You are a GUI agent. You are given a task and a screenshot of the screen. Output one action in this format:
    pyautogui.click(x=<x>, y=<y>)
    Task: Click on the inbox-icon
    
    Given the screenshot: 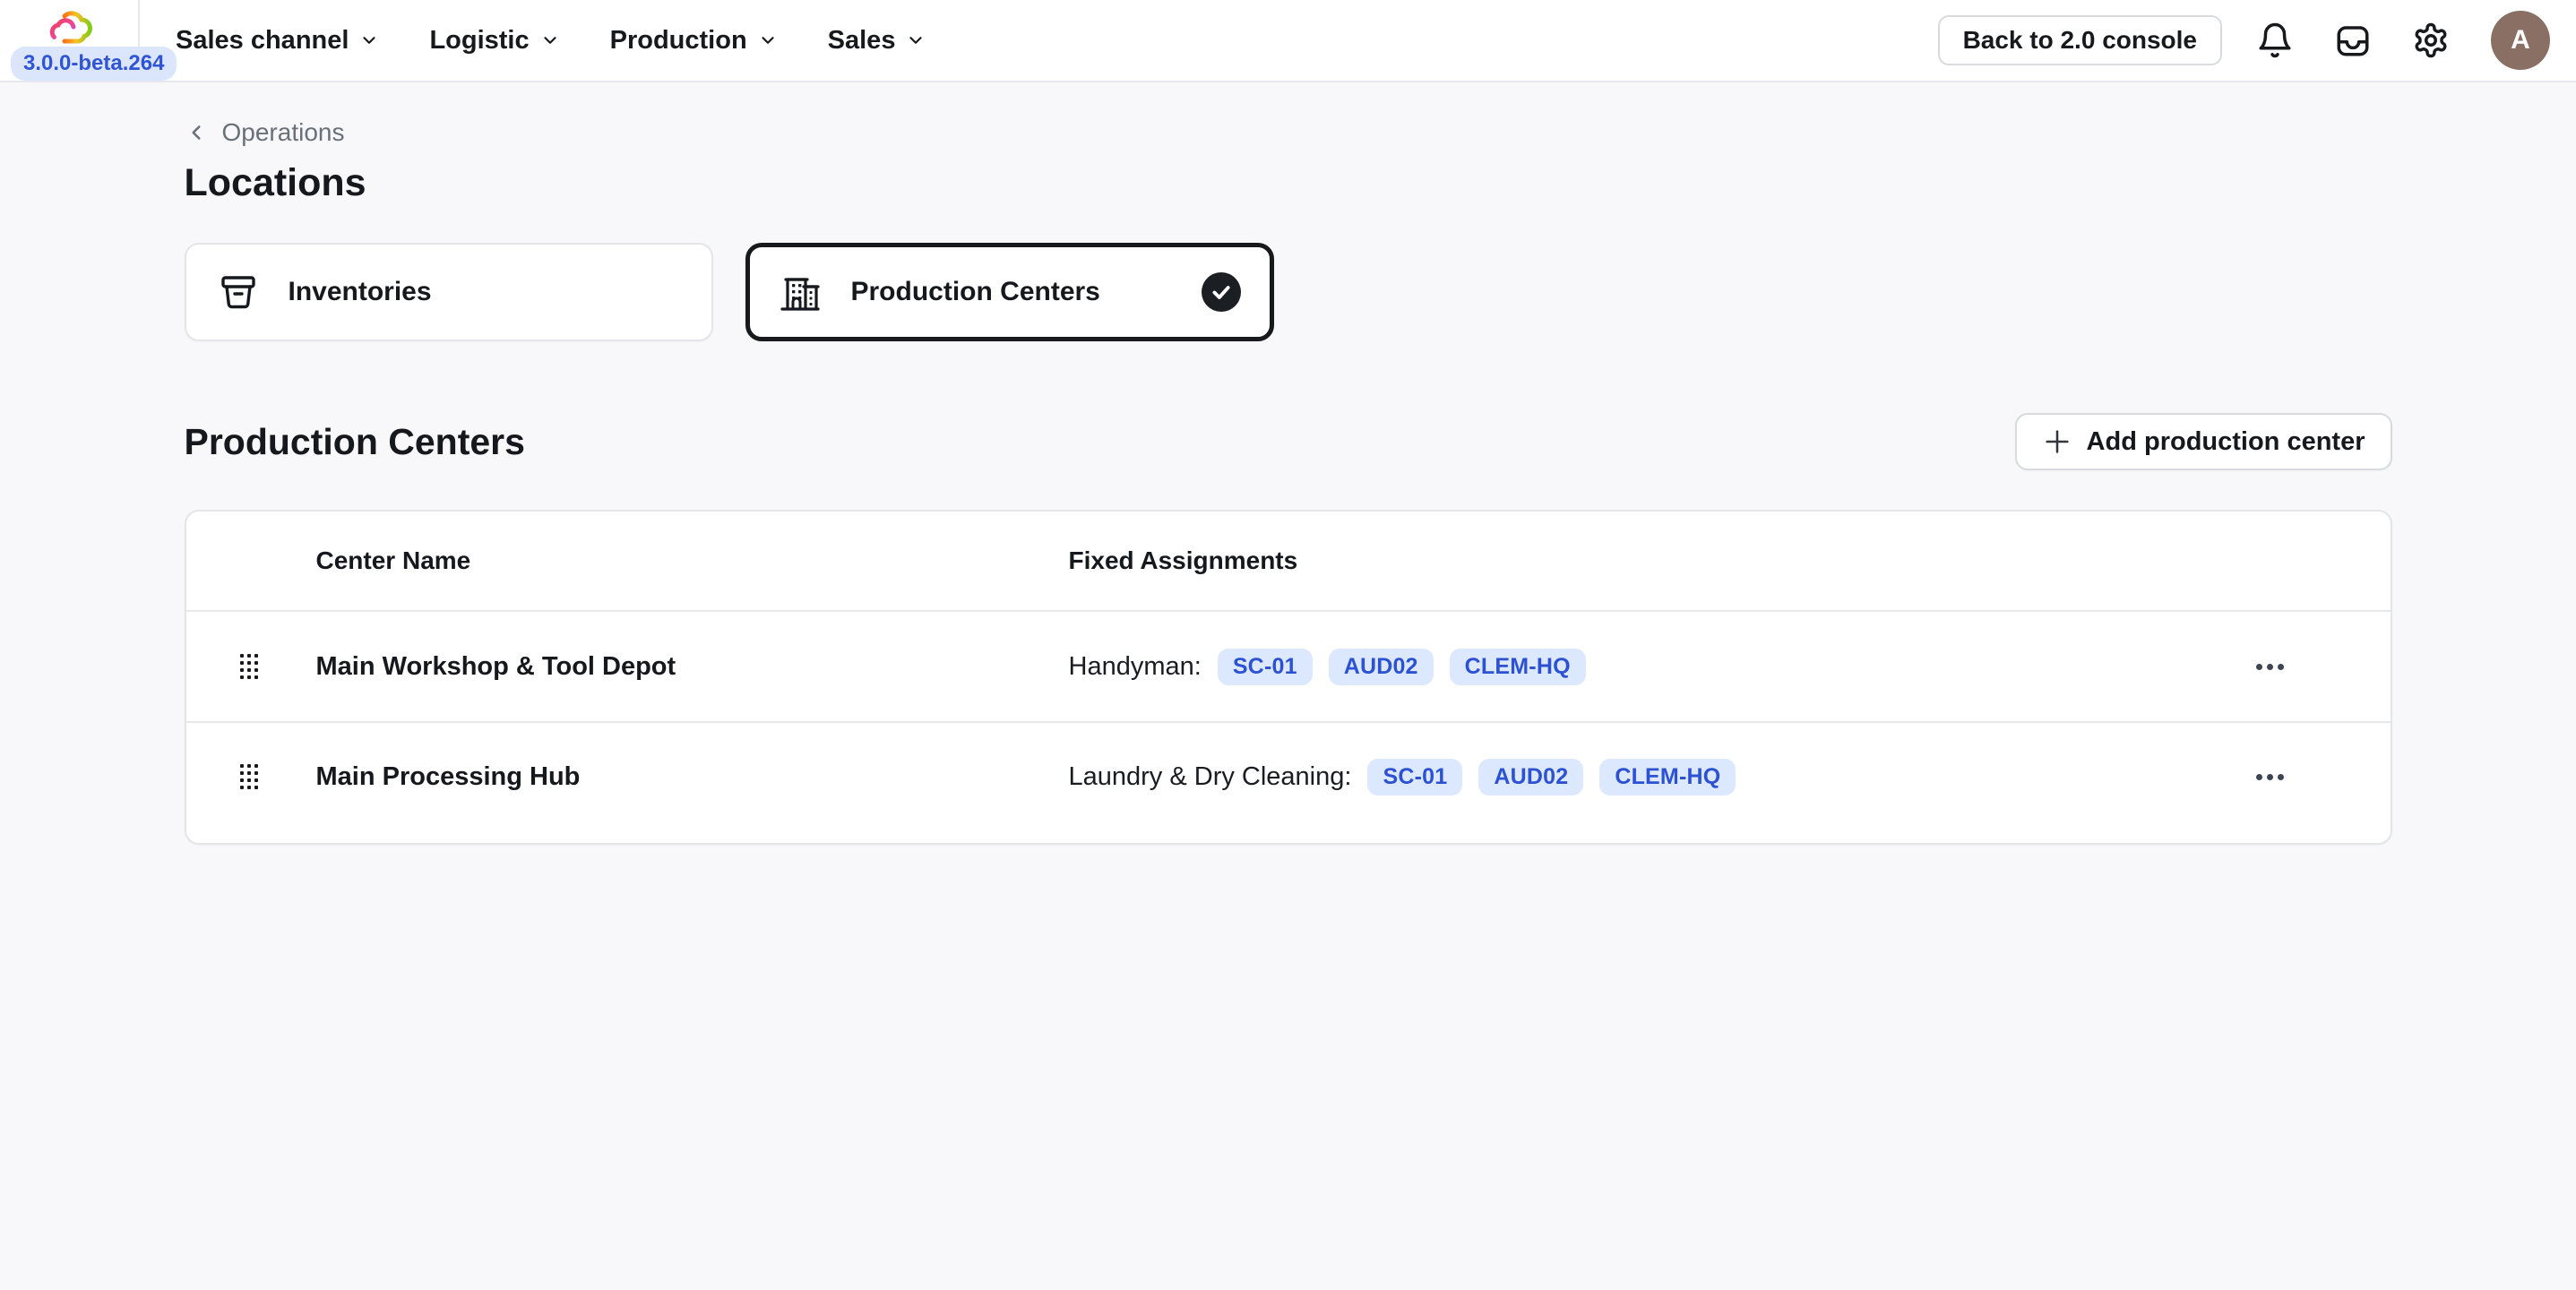 What is the action you would take?
    pyautogui.click(x=2353, y=41)
    